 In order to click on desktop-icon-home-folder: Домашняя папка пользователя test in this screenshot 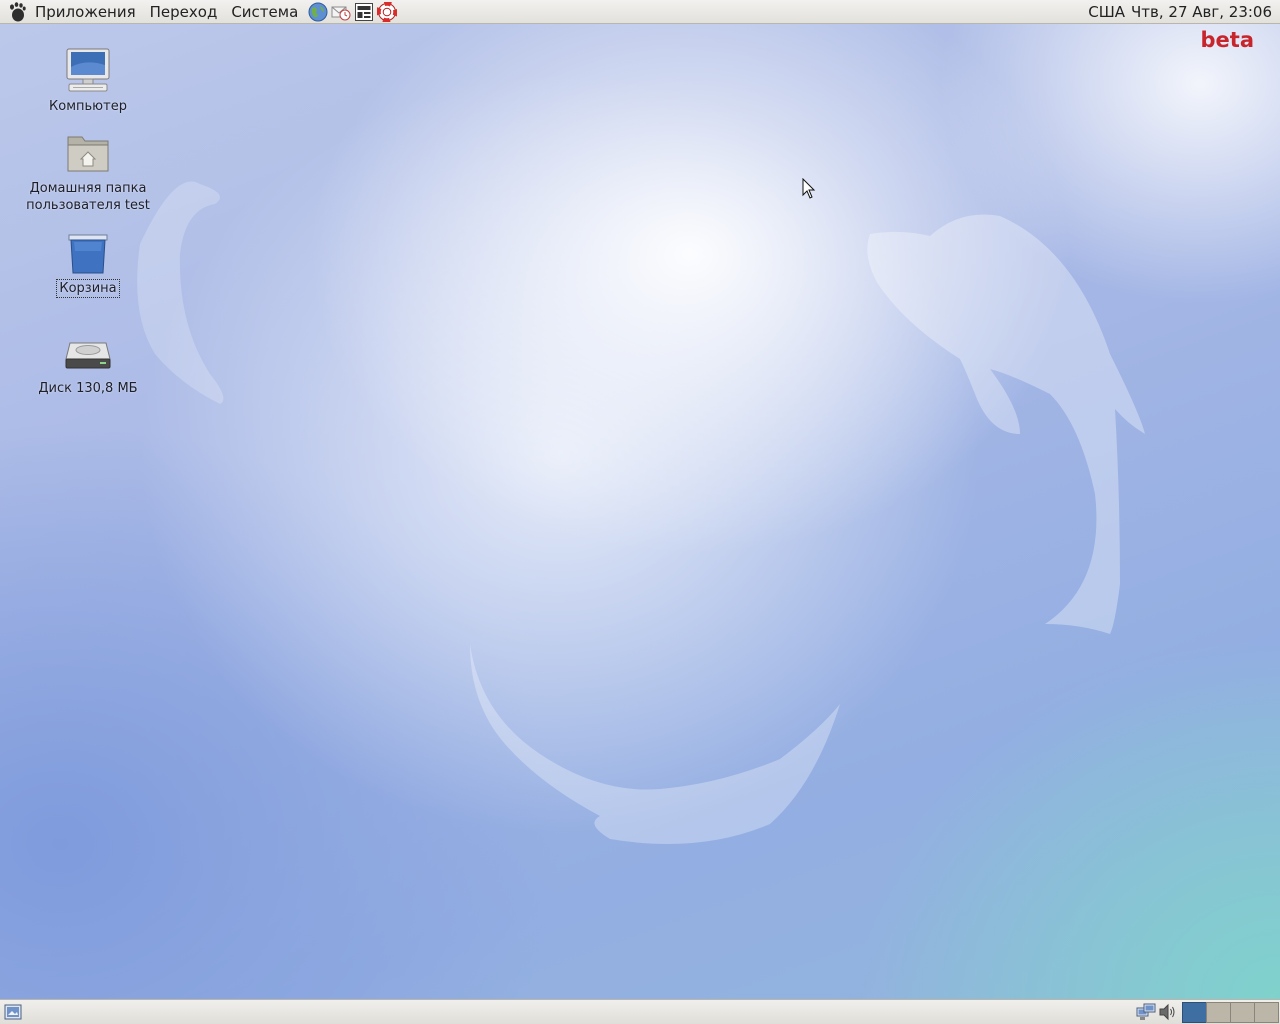, I will do `click(88, 171)`.